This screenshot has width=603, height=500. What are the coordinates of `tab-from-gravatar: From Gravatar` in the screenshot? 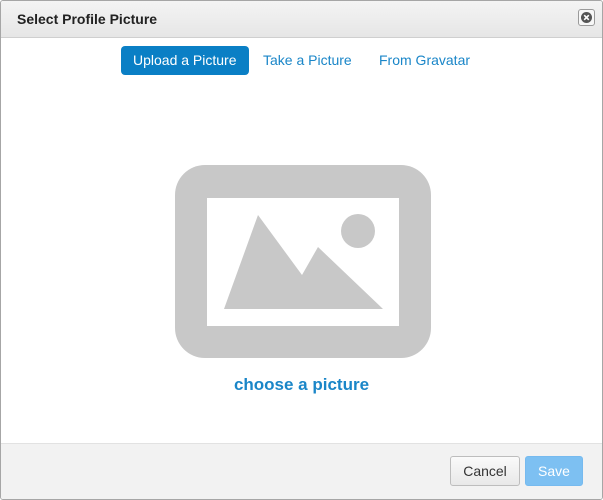 It's located at (424, 60).